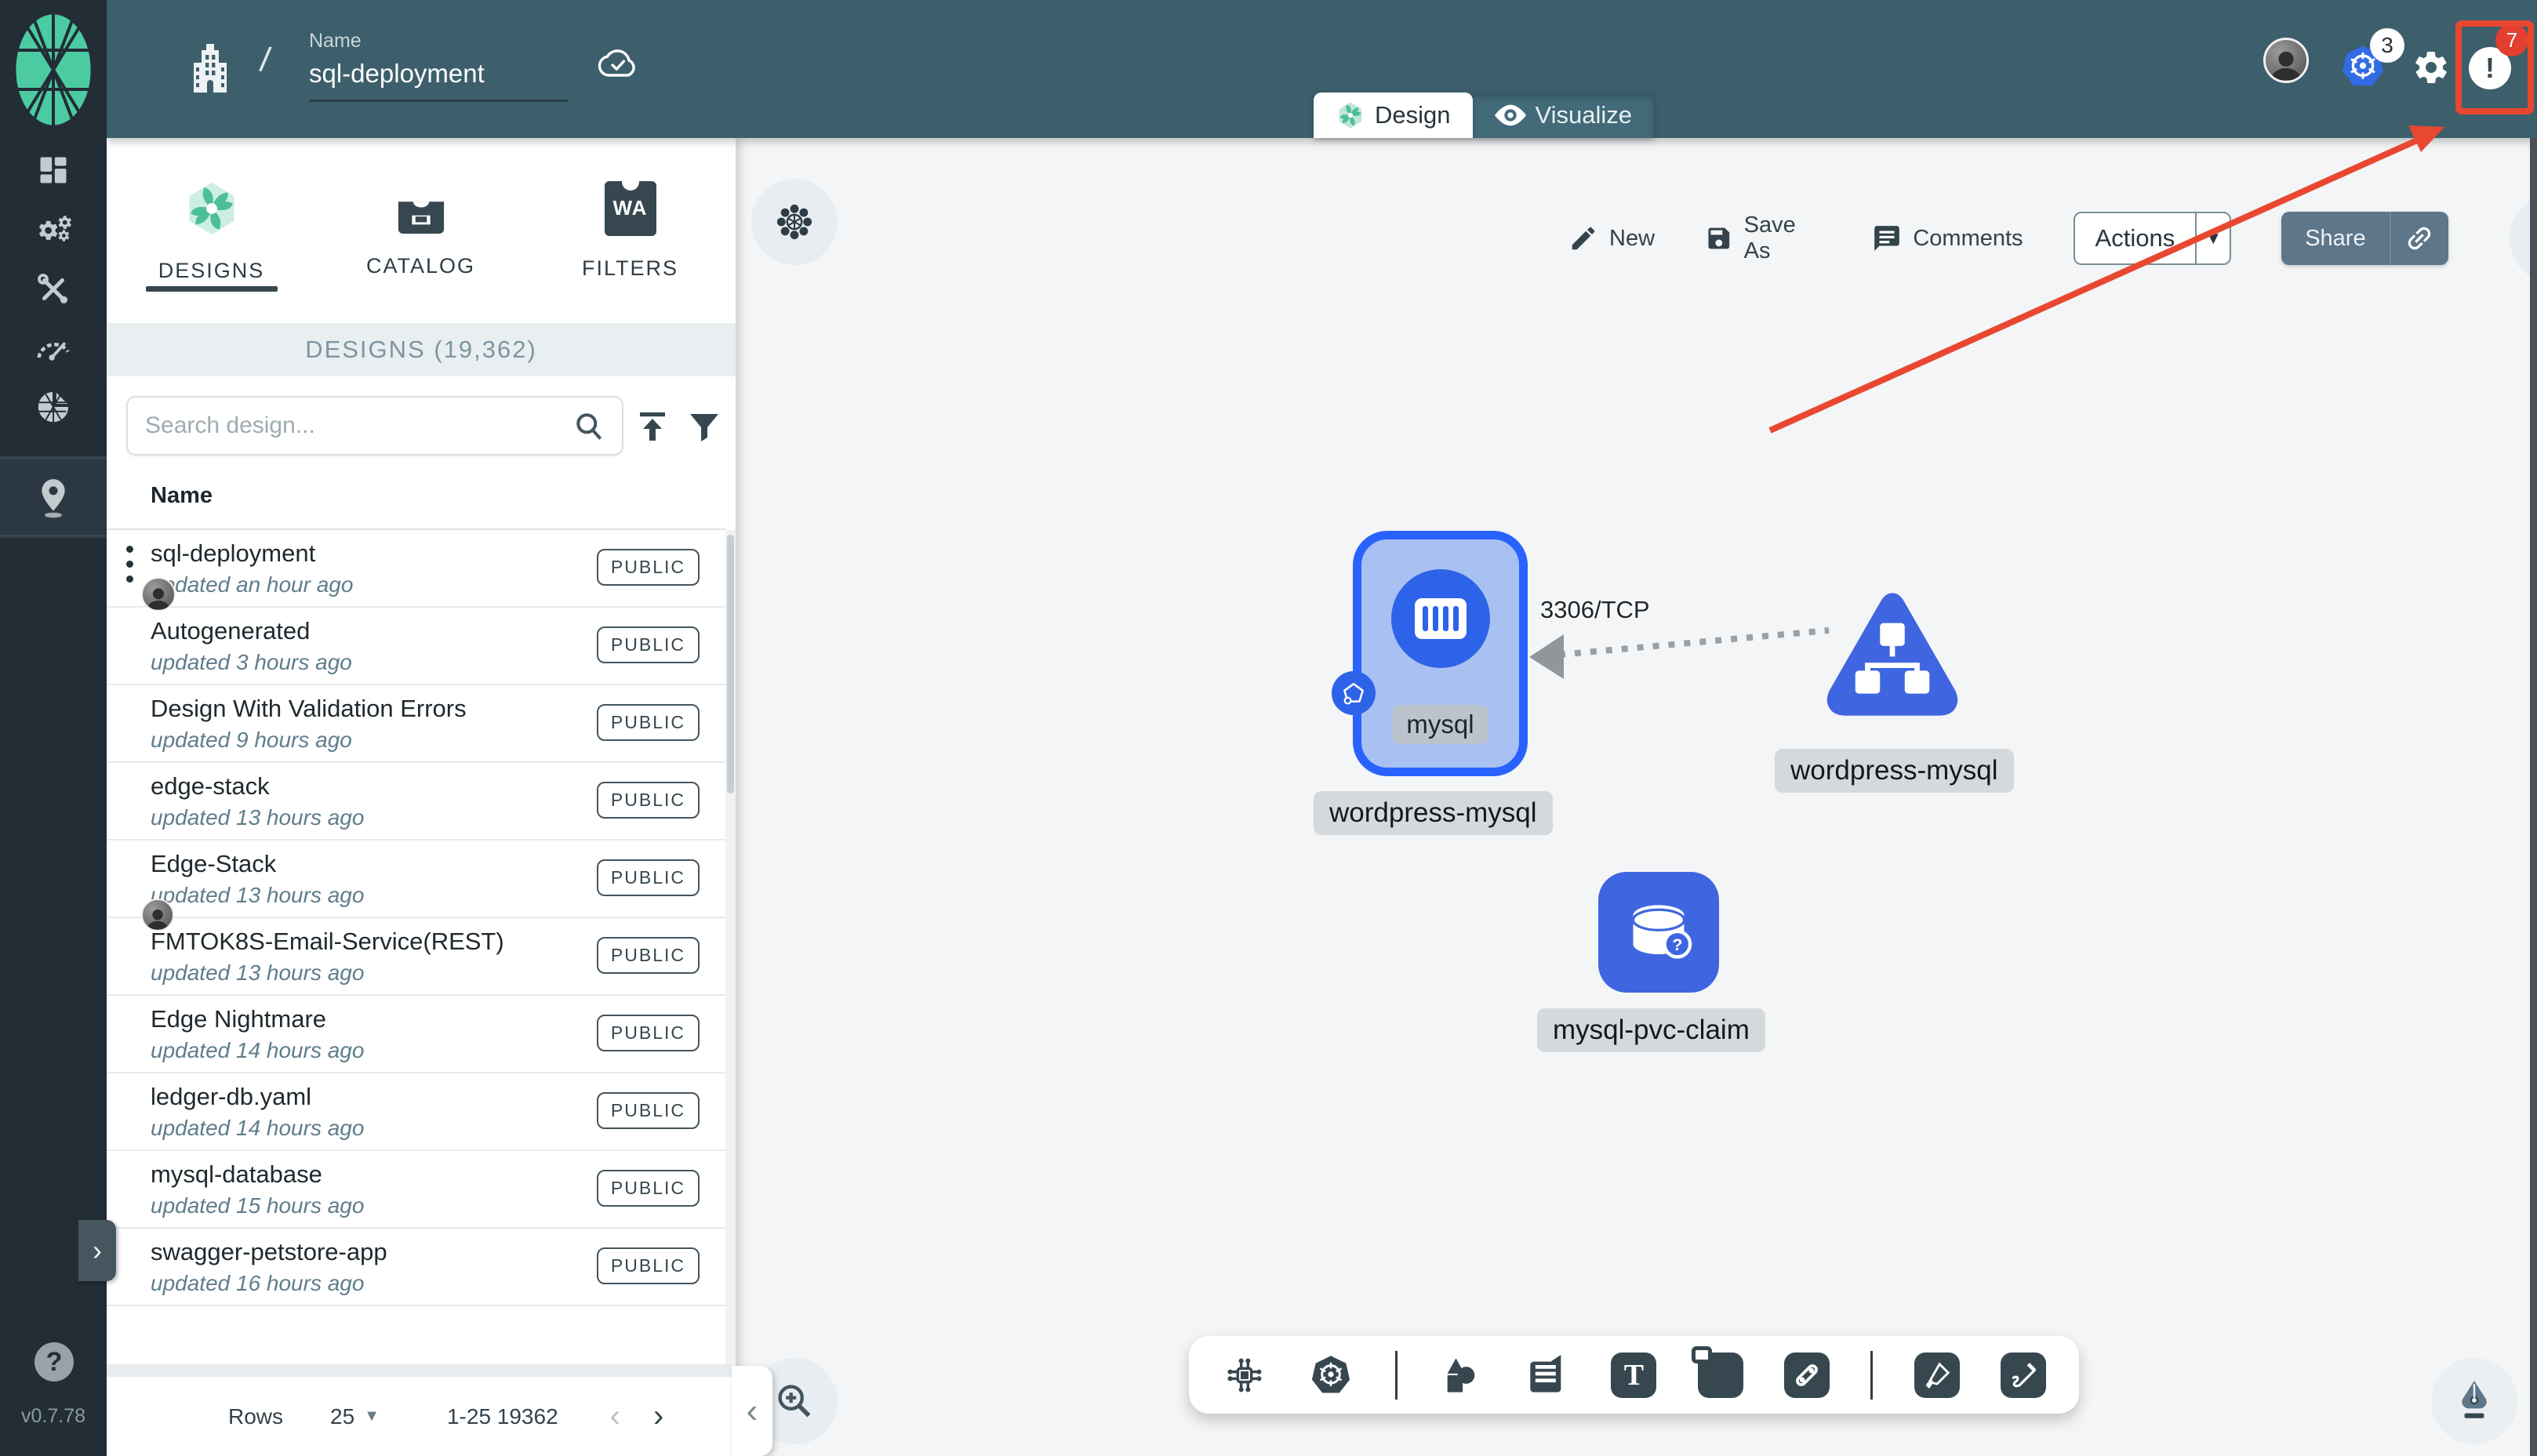 This screenshot has height=1456, width=2537. Describe the element at coordinates (212, 230) in the screenshot. I see `panel-tab-designs: DESIGNS` at that location.